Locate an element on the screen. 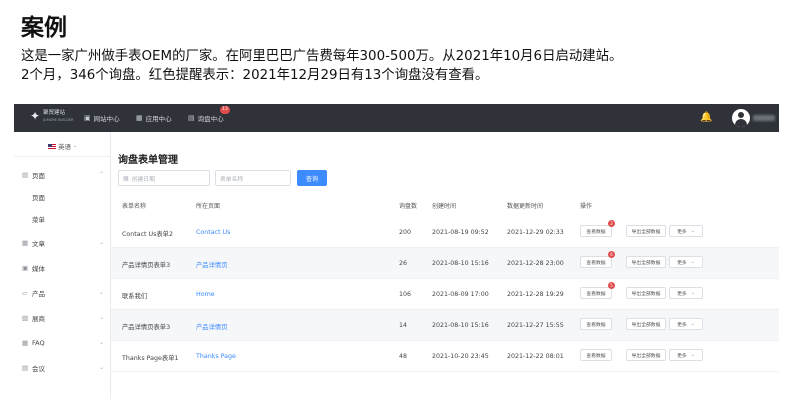 Image resolution: width=807 pixels, height=399 pixels. logo-name: 聚贸建站 is located at coordinates (54, 113).